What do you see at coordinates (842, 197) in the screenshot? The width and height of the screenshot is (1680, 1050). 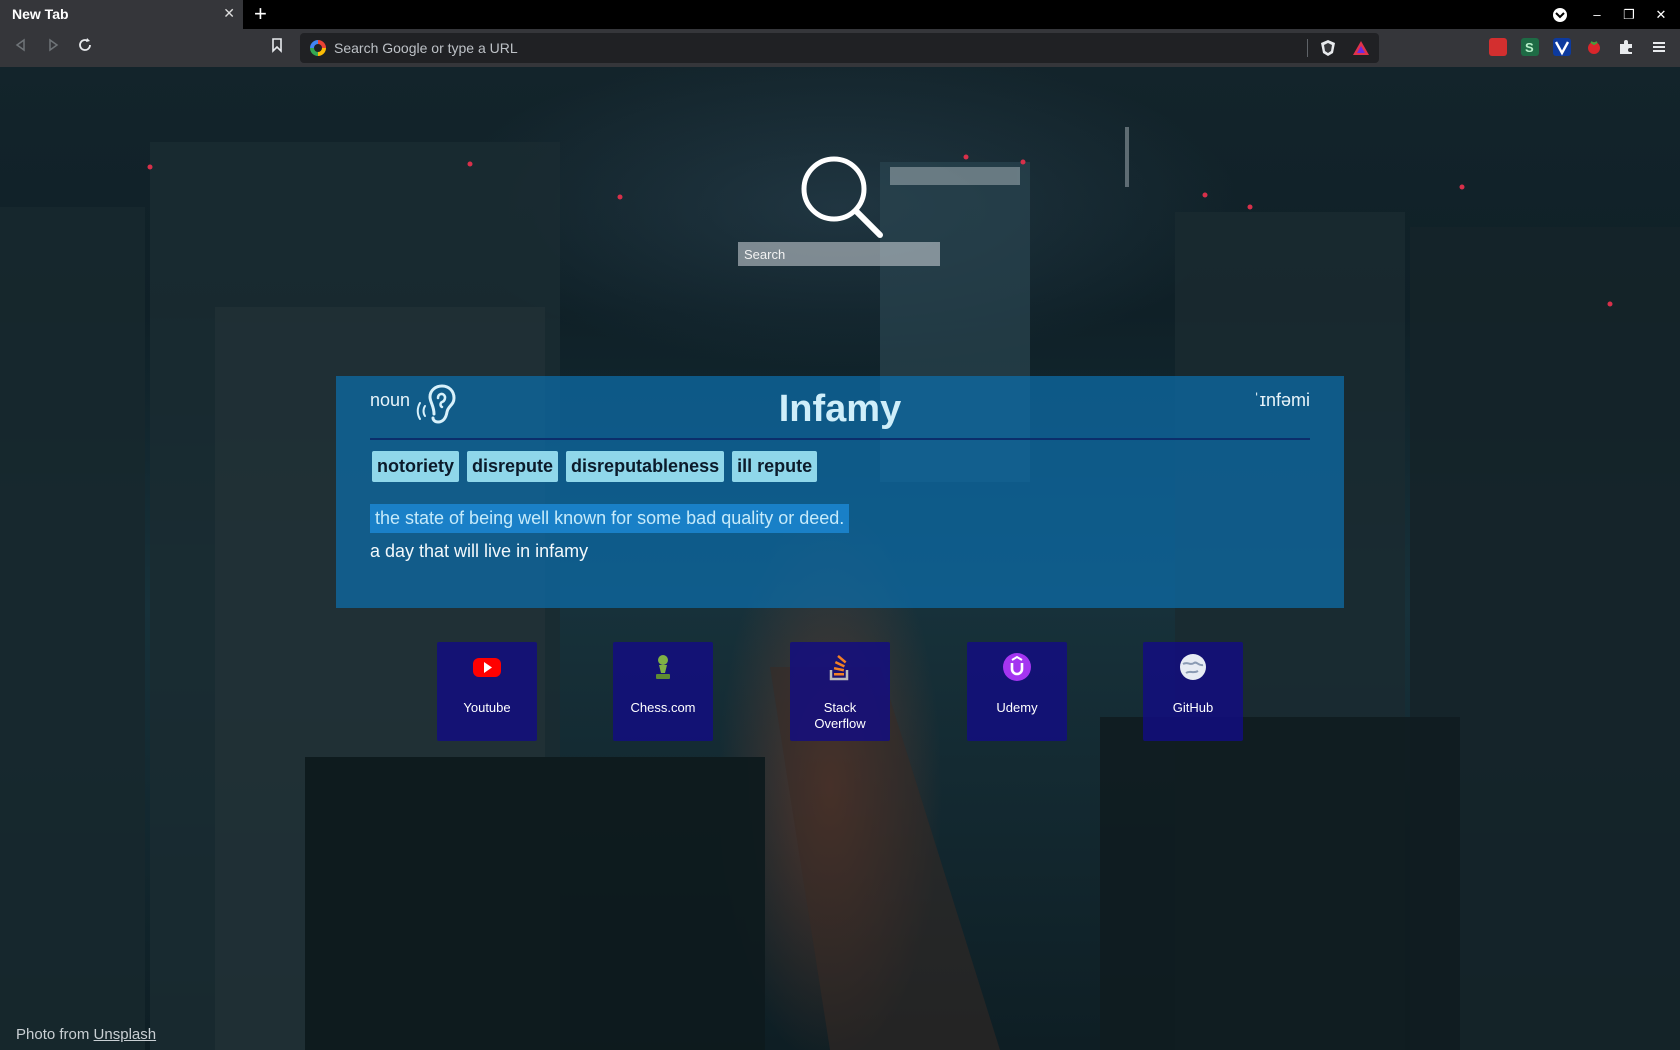 I see `magnifier-icon` at bounding box center [842, 197].